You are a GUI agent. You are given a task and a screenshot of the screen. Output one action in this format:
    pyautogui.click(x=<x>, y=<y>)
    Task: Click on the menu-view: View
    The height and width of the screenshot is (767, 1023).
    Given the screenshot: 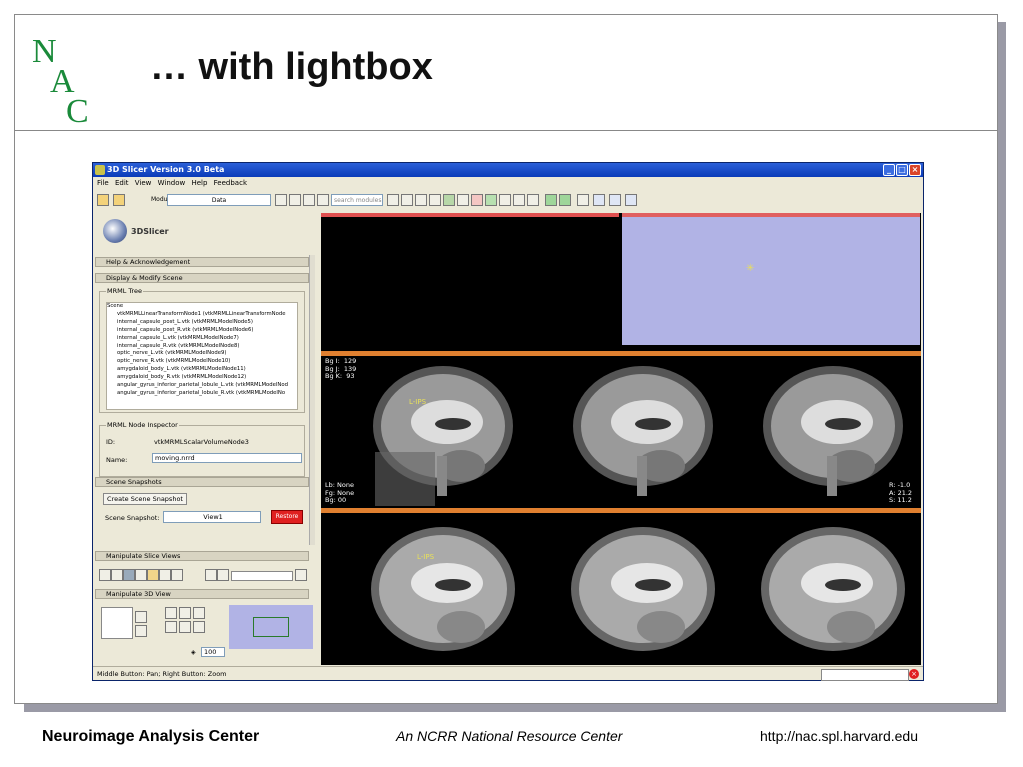 What is the action you would take?
    pyautogui.click(x=143, y=183)
    